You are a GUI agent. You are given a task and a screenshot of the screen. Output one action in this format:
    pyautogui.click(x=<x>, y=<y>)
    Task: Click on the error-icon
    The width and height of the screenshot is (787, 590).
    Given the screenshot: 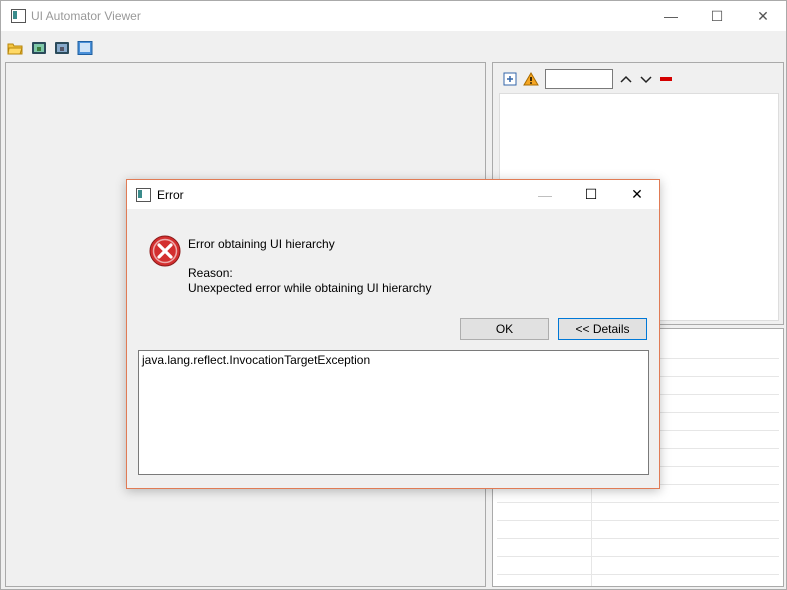 What is the action you would take?
    pyautogui.click(x=165, y=251)
    